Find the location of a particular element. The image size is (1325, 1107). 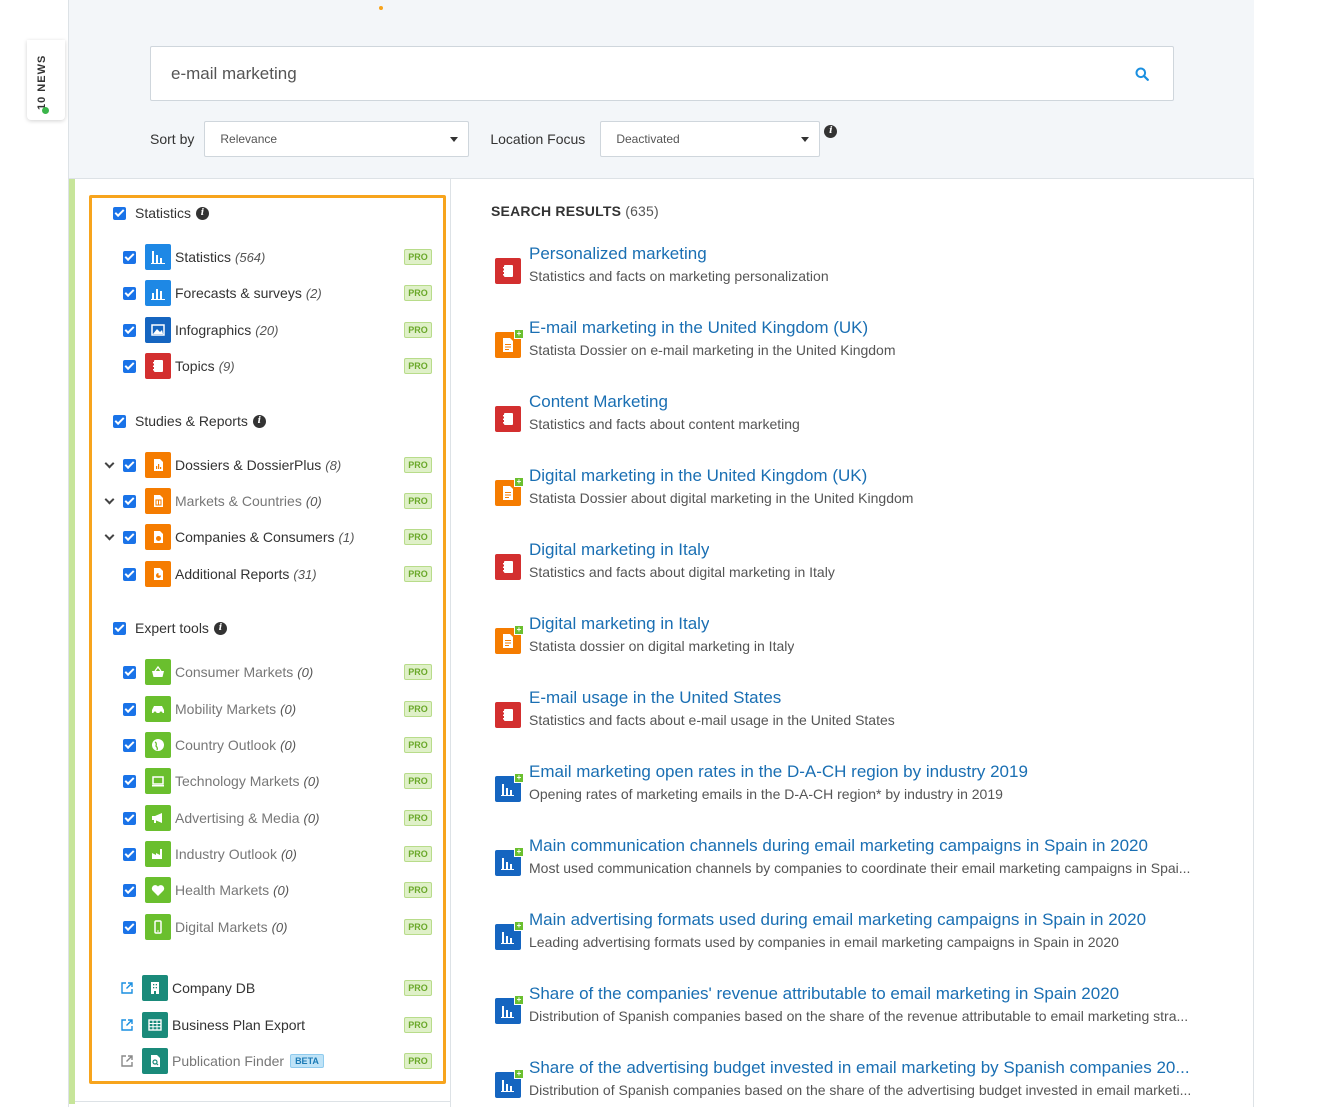

filter-label: Infographics is located at coordinates (213, 330).